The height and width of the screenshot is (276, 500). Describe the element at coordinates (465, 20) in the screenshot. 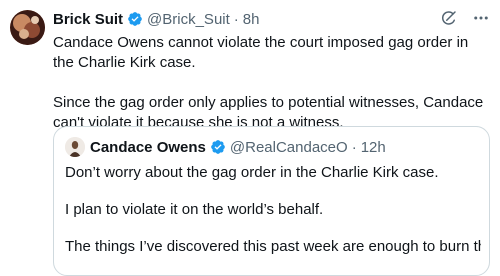

I see `tweet-actions-top` at that location.